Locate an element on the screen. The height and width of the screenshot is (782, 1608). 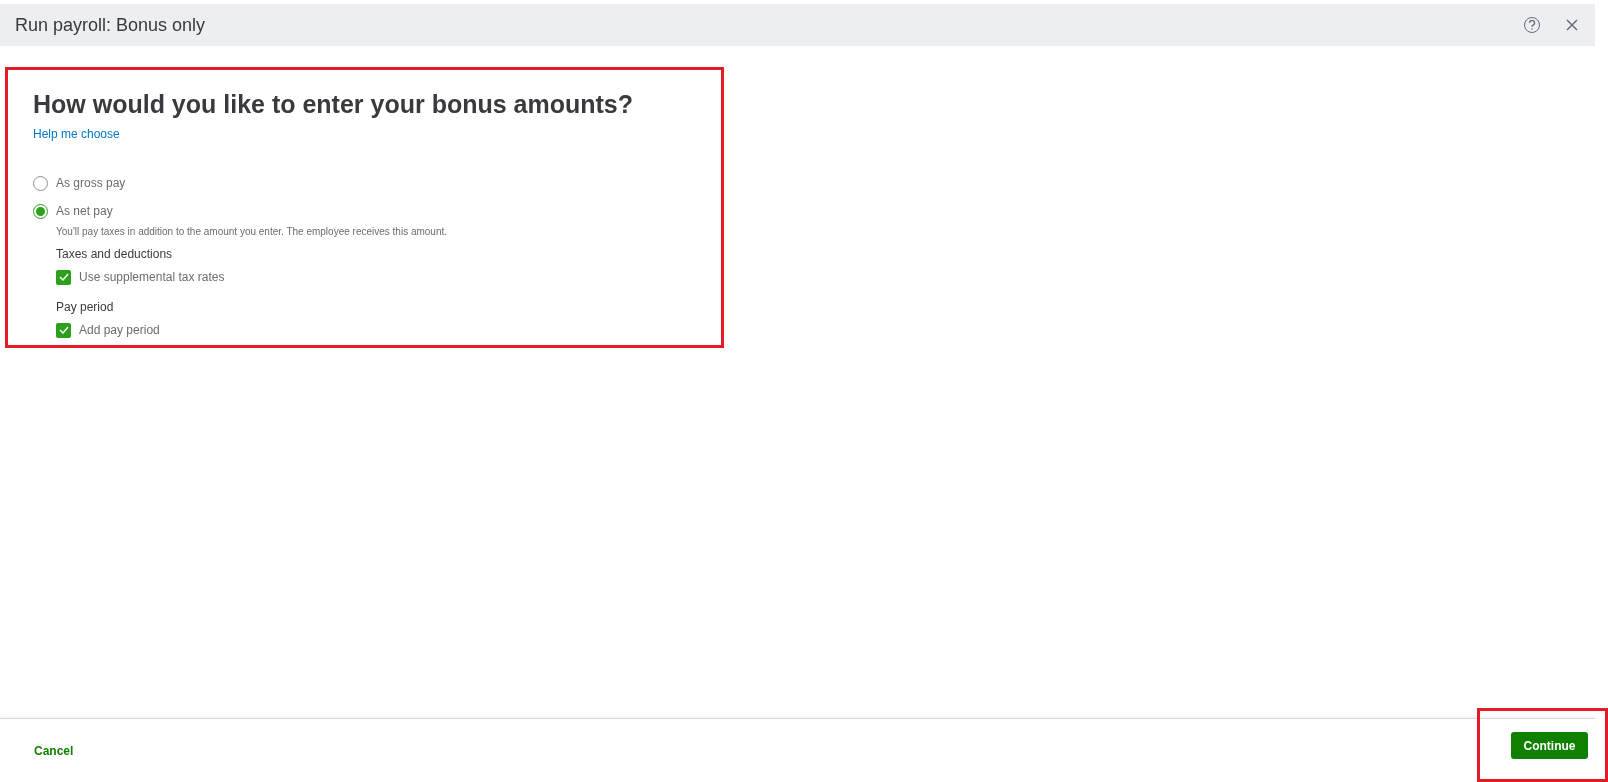
radio-label: As net pay is located at coordinates (84, 211).